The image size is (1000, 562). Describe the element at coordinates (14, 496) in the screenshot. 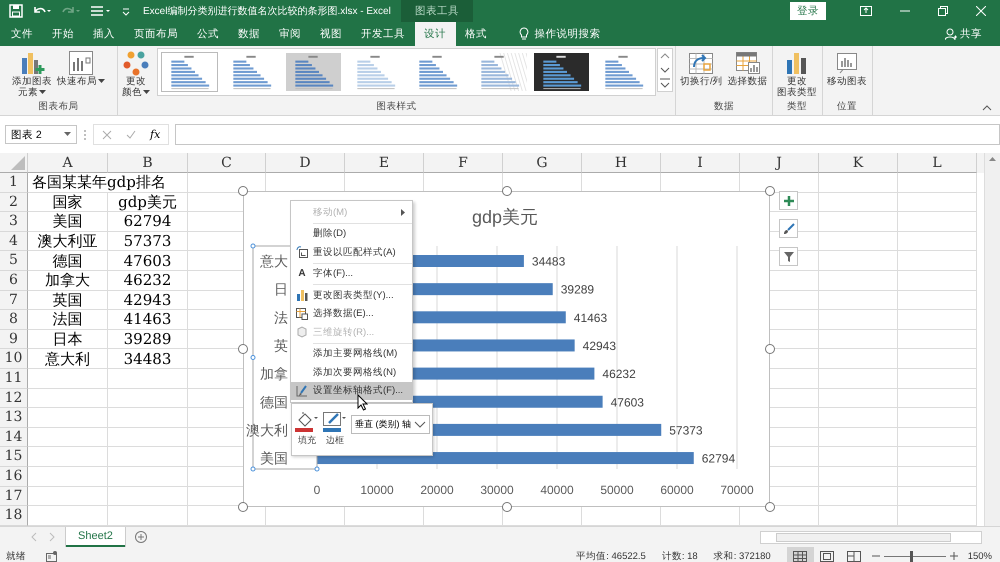

I see `row-header: 17` at that location.